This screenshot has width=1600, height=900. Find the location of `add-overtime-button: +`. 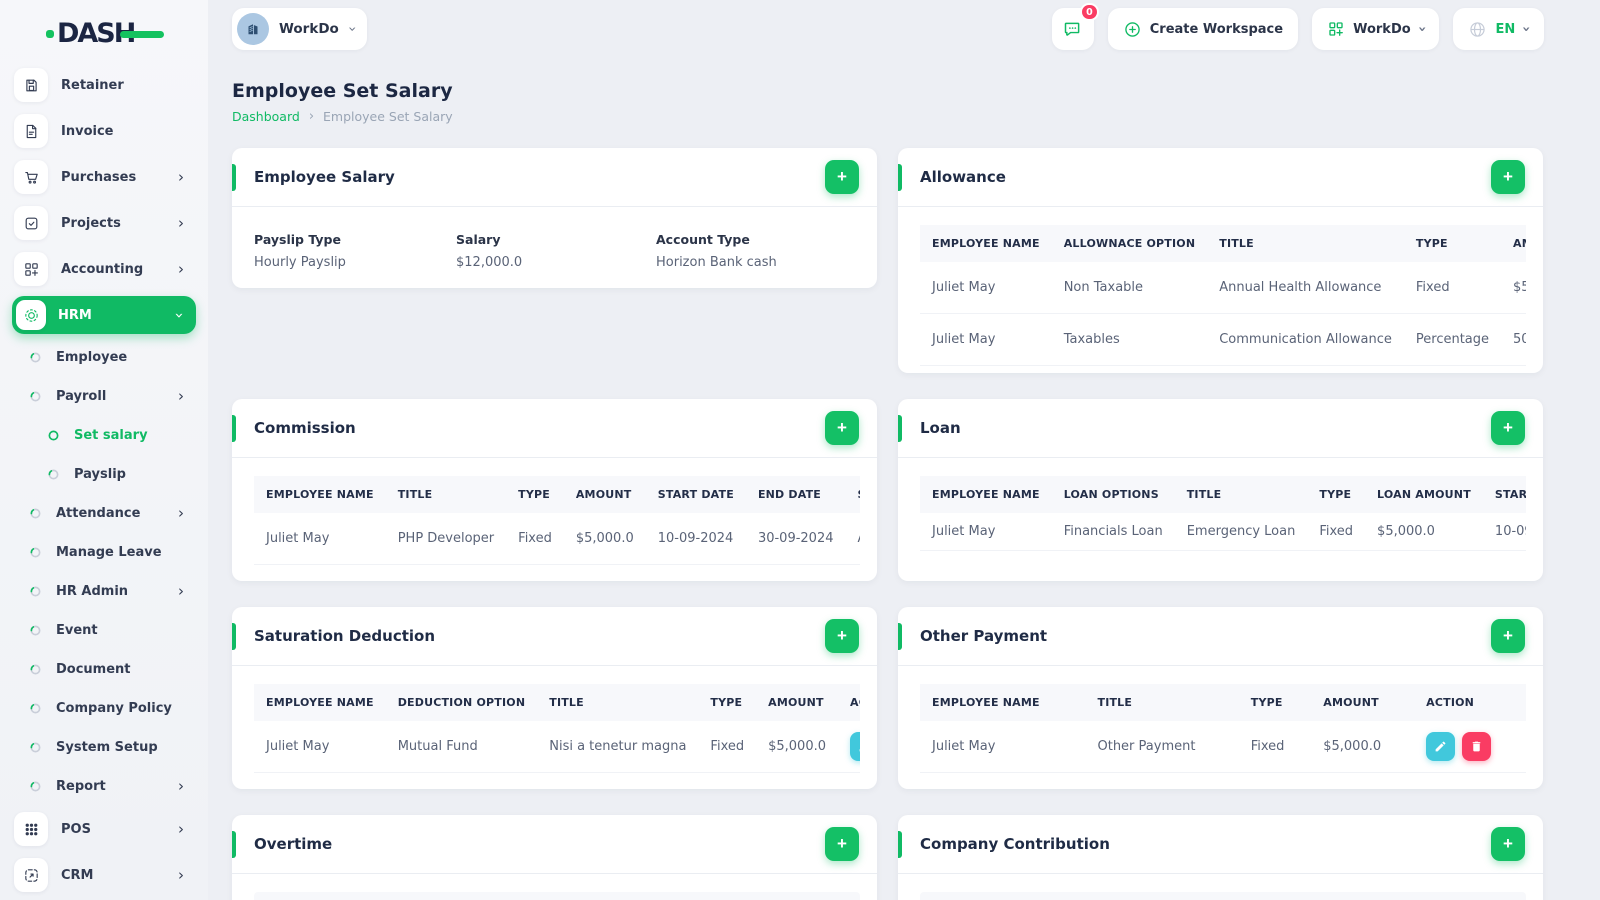

add-overtime-button: + is located at coordinates (842, 844).